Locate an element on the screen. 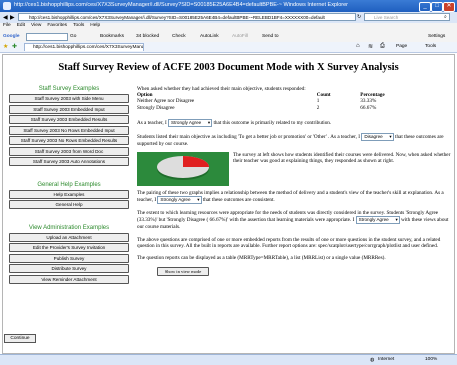 This screenshot has width=457, height=365. popup-blocked-button: 34 blocked is located at coordinates (147, 36).